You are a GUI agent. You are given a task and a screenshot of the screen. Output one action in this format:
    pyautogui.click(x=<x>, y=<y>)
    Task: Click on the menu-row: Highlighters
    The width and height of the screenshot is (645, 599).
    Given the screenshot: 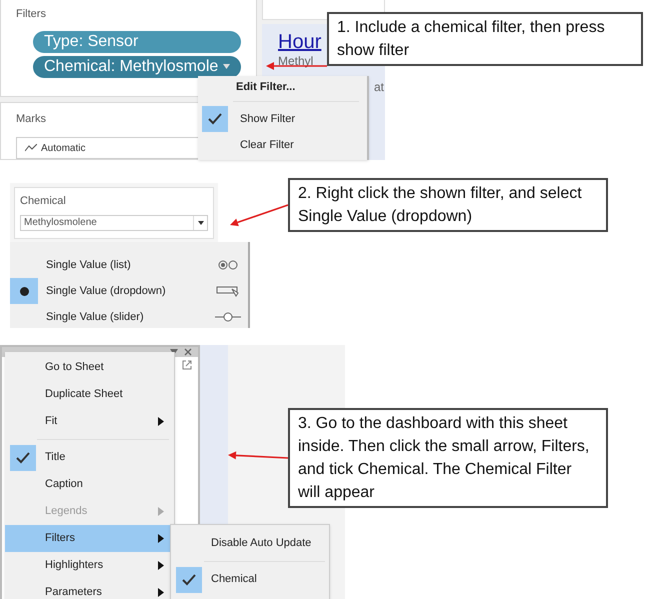 What is the action you would take?
    pyautogui.click(x=89, y=565)
    